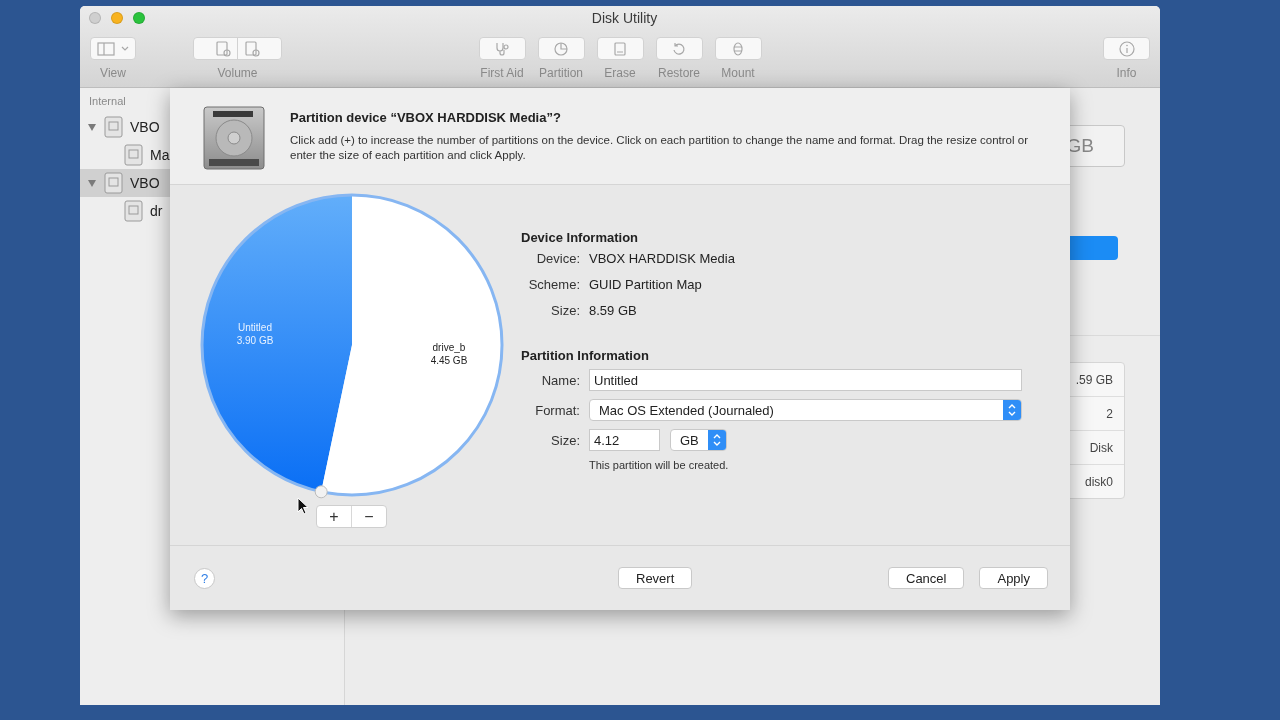 The image size is (1280, 720). What do you see at coordinates (502, 73) in the screenshot?
I see `toolbar-label: First Aid` at bounding box center [502, 73].